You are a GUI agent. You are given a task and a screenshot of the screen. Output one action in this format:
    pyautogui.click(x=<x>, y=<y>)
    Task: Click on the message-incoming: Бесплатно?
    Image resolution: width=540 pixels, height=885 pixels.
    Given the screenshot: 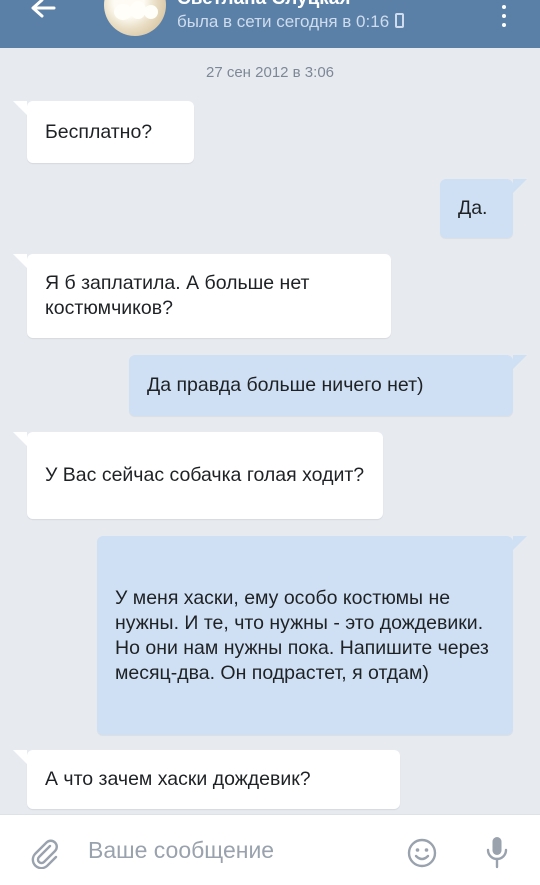 What is the action you would take?
    pyautogui.click(x=103, y=132)
    